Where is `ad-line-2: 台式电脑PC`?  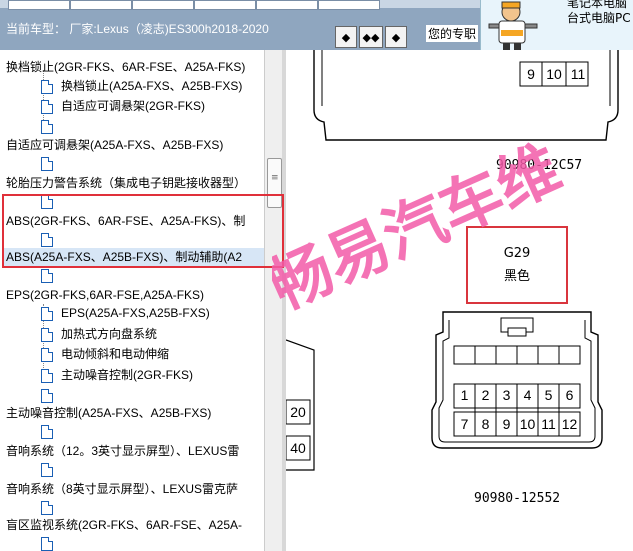
ad-line-2: 台式电脑PC is located at coordinates (599, 18).